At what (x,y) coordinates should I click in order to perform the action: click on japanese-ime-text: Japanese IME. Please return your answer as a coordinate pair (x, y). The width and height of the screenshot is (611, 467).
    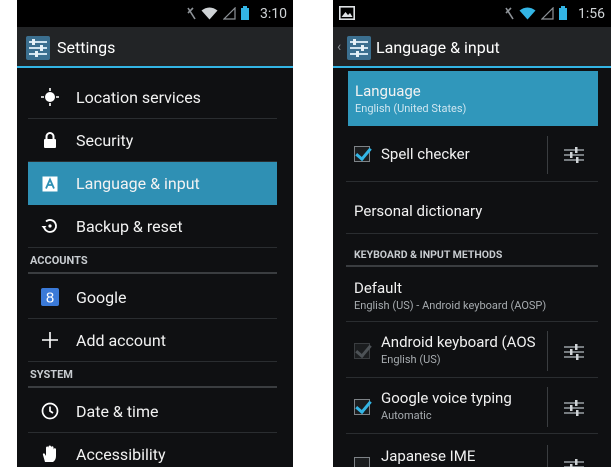
    Looking at the image, I should click on (428, 456).